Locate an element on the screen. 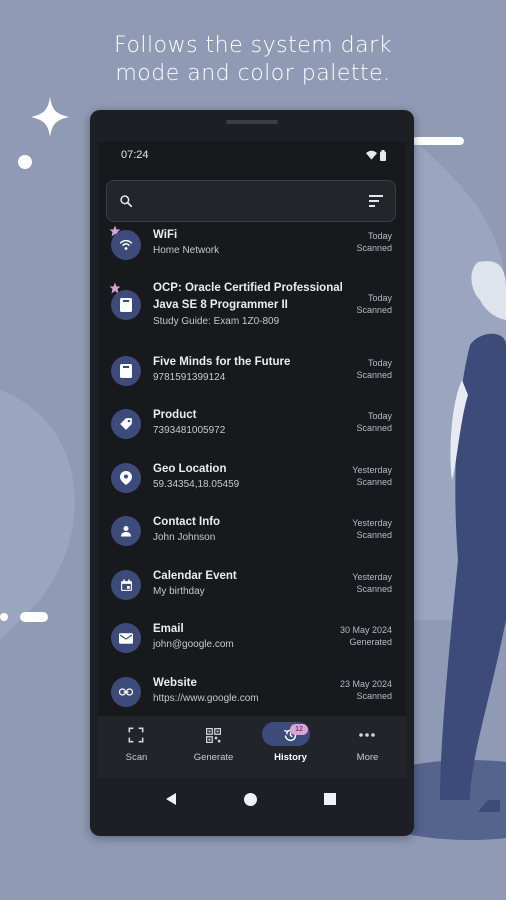 The image size is (506, 900). search-input is located at coordinates (250, 202).